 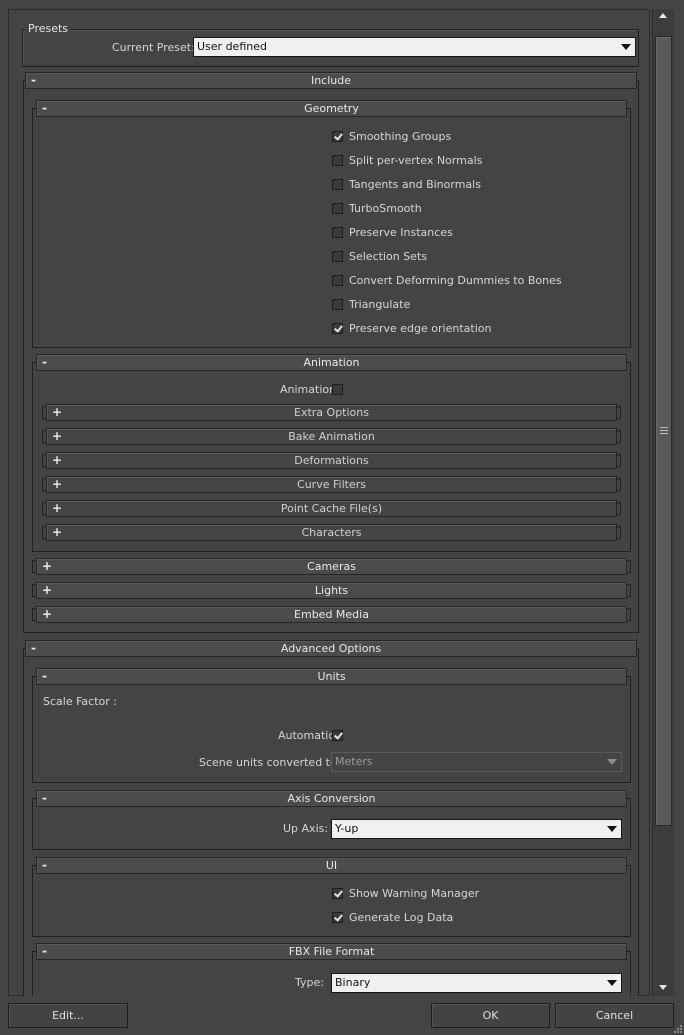 I want to click on up-axis-dropdown: Y-up, so click(x=476, y=829).